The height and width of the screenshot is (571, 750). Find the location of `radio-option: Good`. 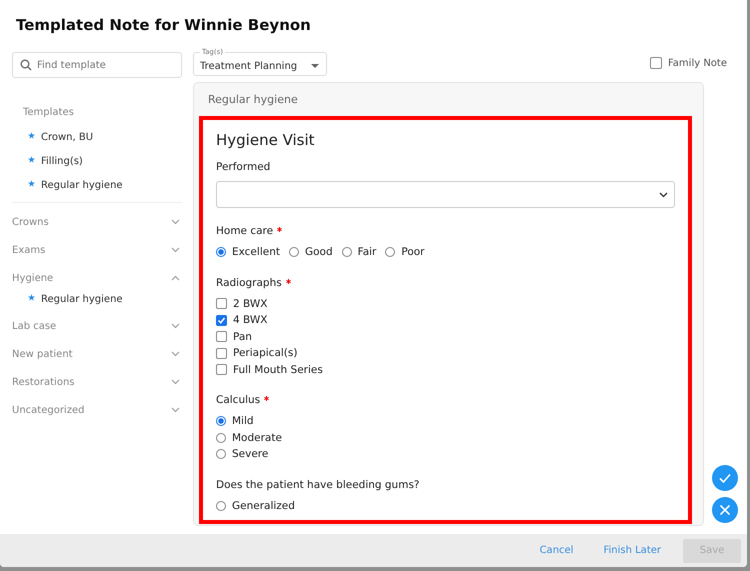

radio-option: Good is located at coordinates (310, 252).